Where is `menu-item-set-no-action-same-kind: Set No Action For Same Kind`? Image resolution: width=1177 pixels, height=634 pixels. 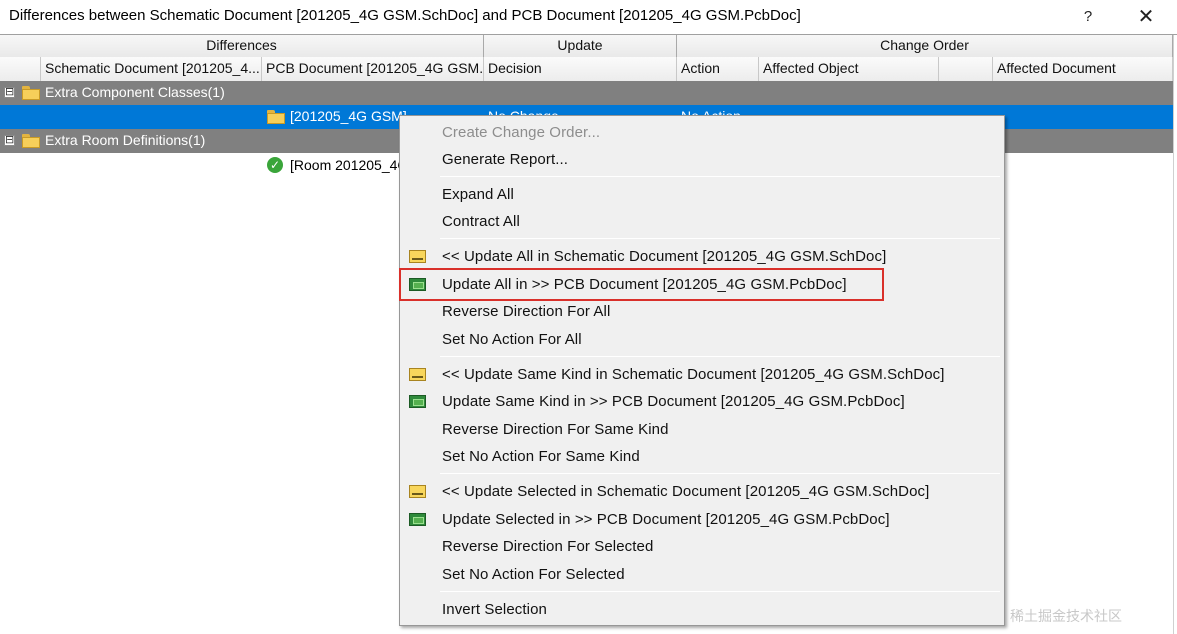 menu-item-set-no-action-same-kind: Set No Action For Same Kind is located at coordinates (702, 456).